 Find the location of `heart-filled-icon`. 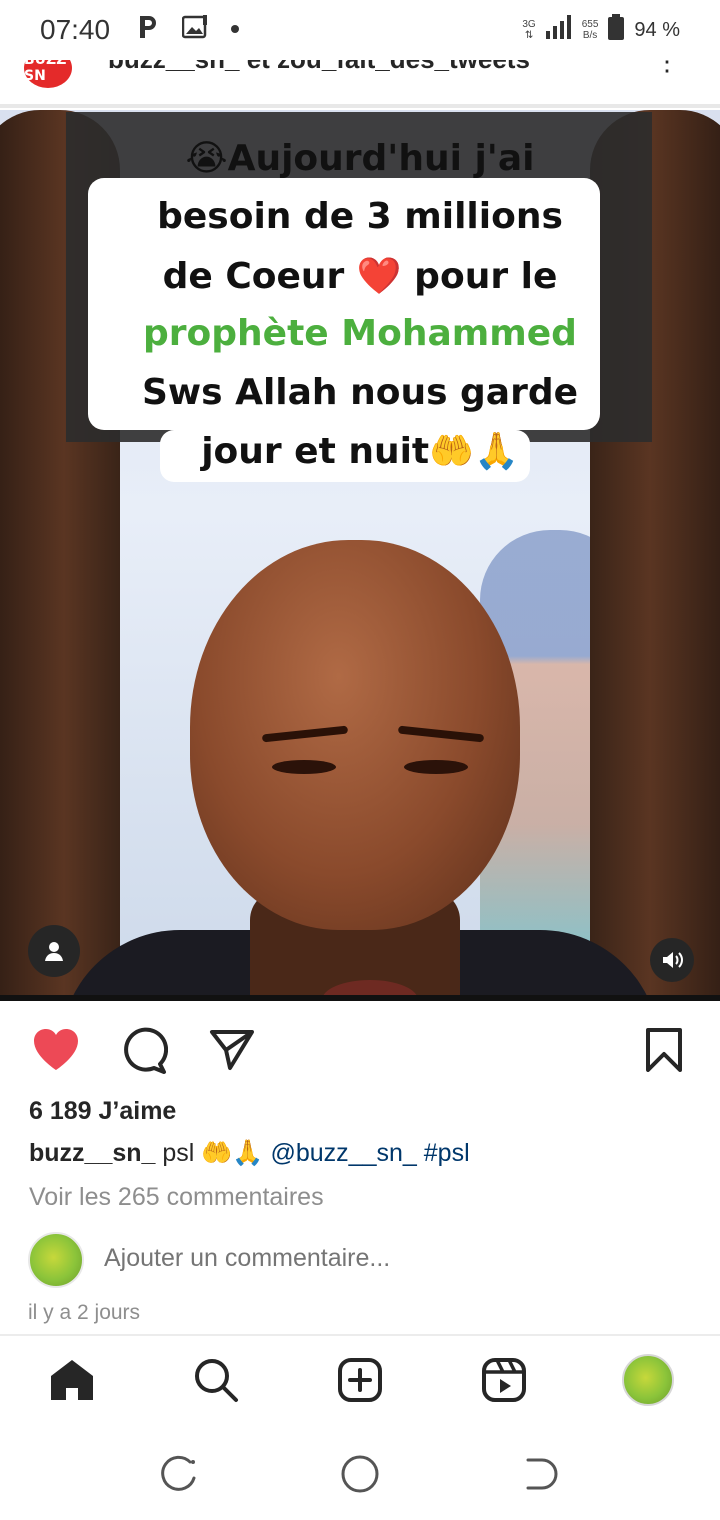

heart-filled-icon is located at coordinates (56, 1050).